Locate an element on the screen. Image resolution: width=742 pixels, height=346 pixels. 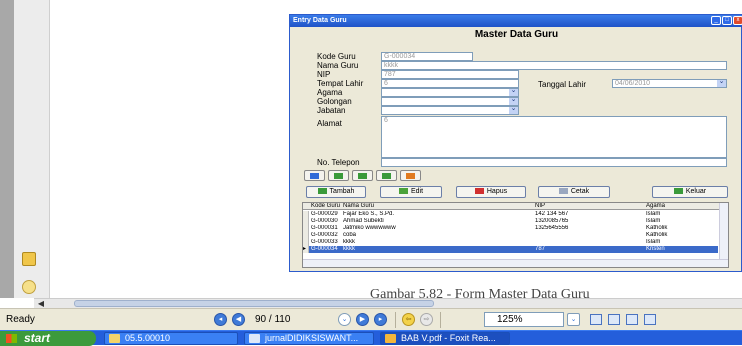
form-title: Master Data Guru is located at coordinates (516, 34).